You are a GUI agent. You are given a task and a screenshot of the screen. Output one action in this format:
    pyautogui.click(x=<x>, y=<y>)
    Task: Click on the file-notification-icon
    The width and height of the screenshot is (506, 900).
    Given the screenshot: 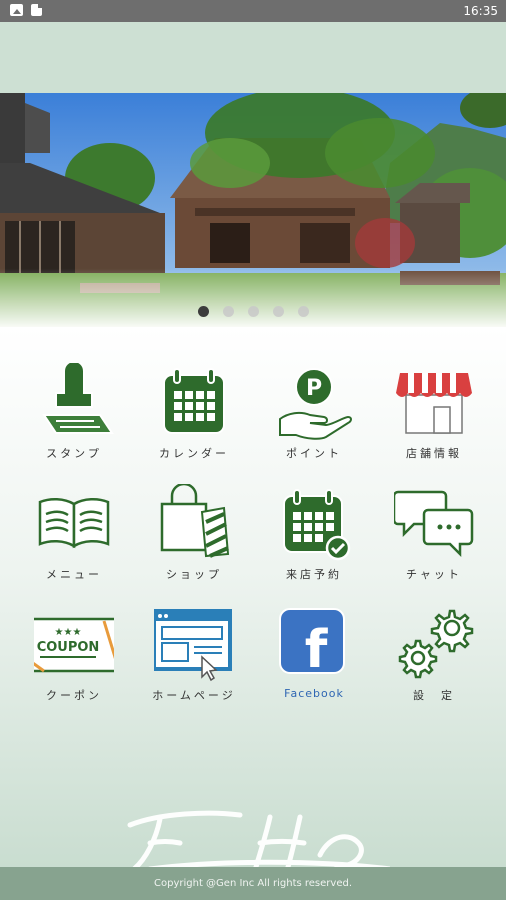 What is the action you would take?
    pyautogui.click(x=36, y=10)
    